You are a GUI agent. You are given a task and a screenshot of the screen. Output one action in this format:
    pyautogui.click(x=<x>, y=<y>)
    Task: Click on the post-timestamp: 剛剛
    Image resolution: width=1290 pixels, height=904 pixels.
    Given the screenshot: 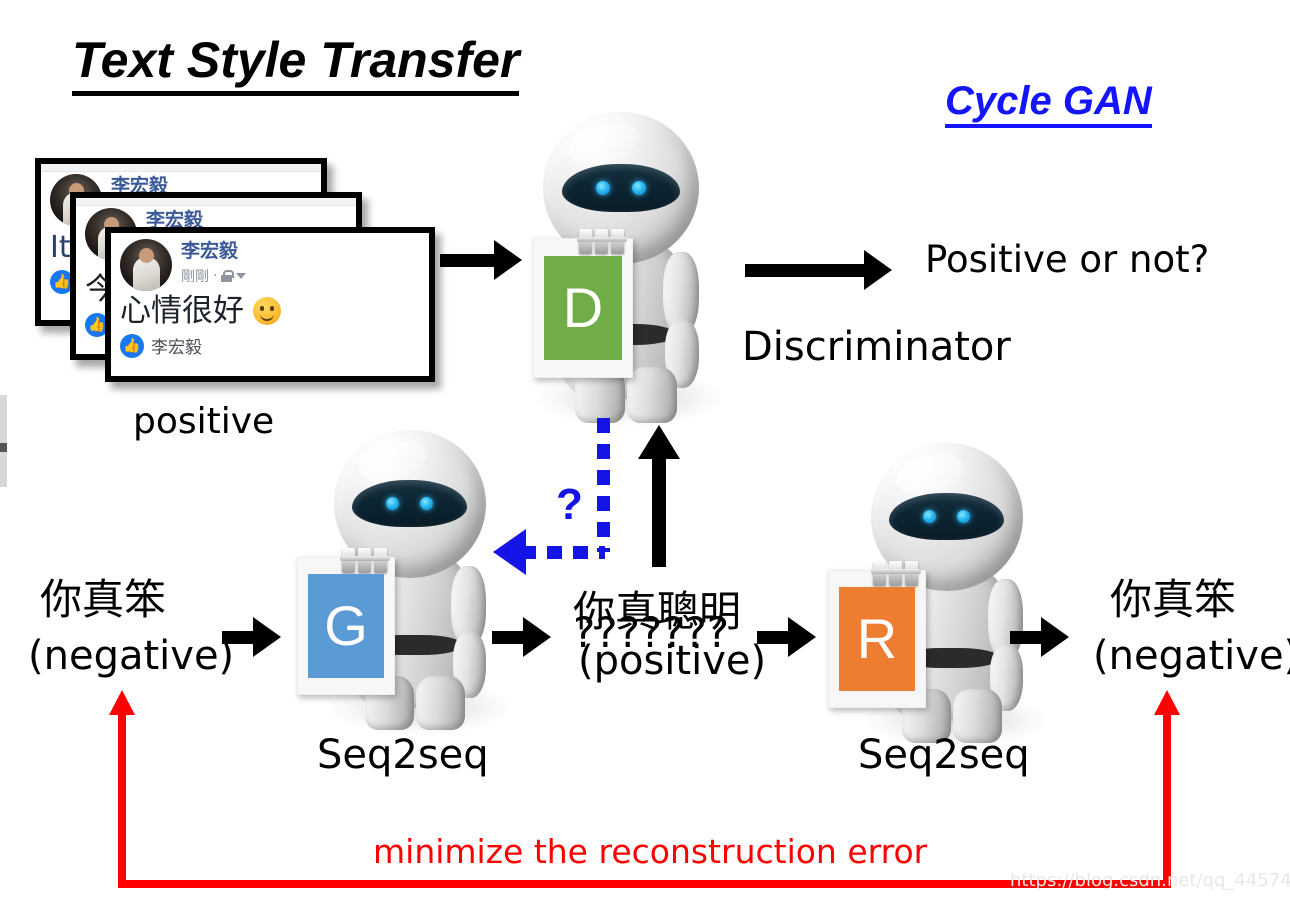 What is the action you would take?
    pyautogui.click(x=195, y=276)
    